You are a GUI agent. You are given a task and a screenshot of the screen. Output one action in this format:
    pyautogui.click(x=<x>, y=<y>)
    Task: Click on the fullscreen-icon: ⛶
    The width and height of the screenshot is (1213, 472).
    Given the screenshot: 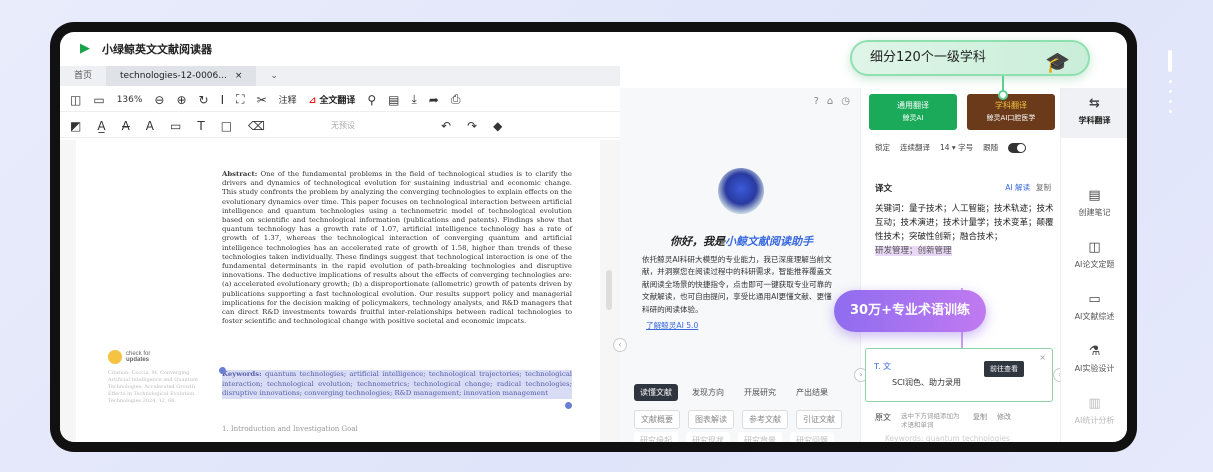 What is the action you would take?
    pyautogui.click(x=240, y=99)
    